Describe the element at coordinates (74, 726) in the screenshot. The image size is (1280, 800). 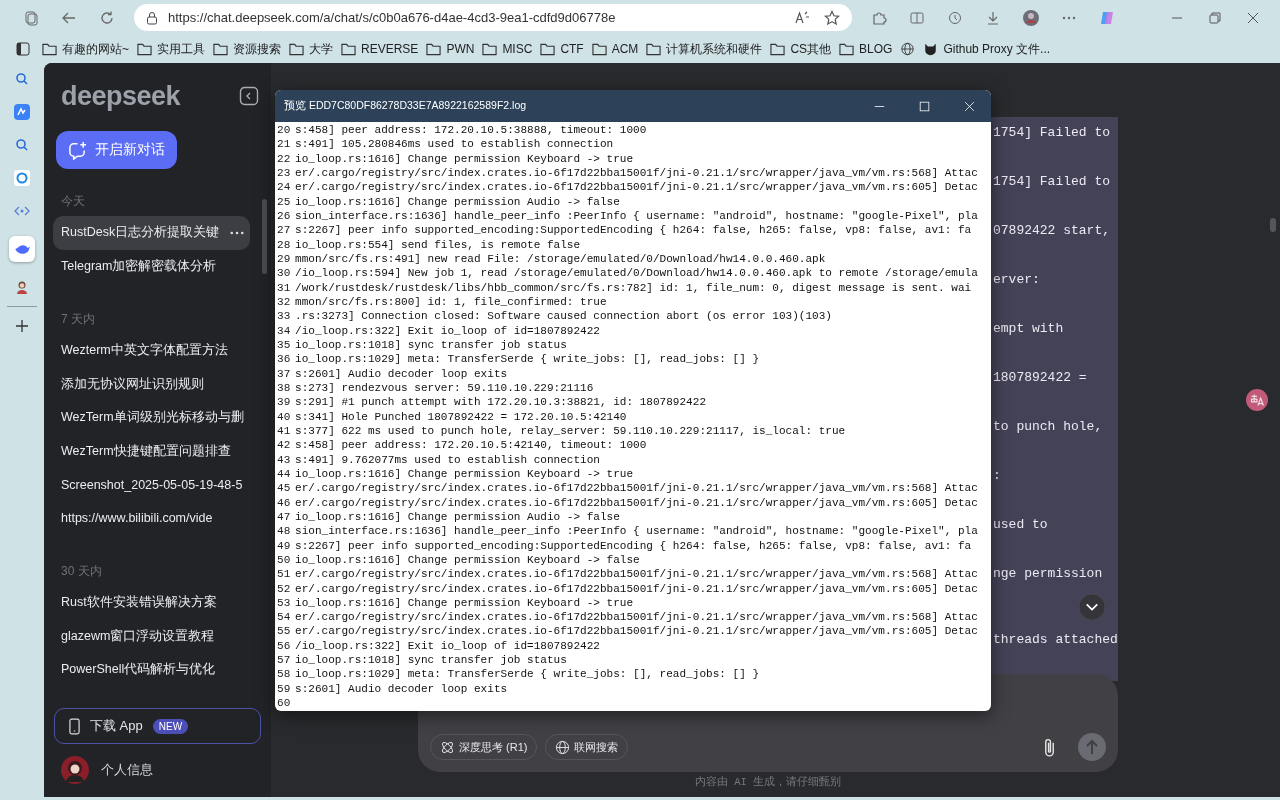
I see `phone-icon` at that location.